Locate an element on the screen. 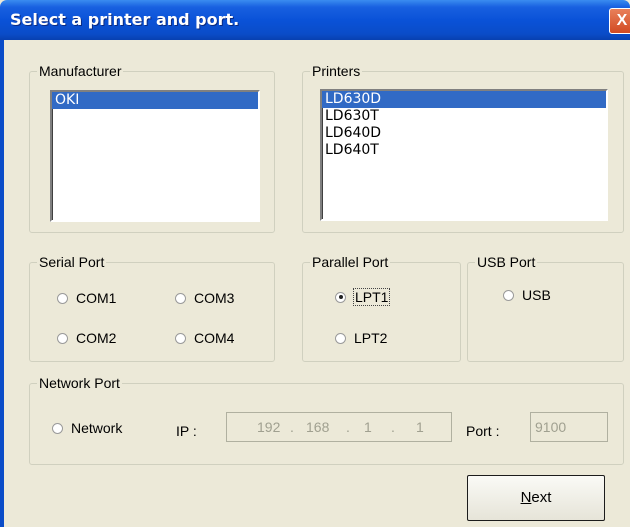  manufacturer-list: OKI is located at coordinates (155, 156).